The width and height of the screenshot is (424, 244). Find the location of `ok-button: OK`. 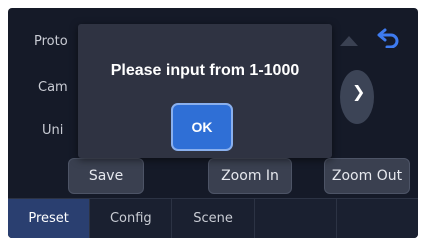

ok-button: OK is located at coordinates (202, 127).